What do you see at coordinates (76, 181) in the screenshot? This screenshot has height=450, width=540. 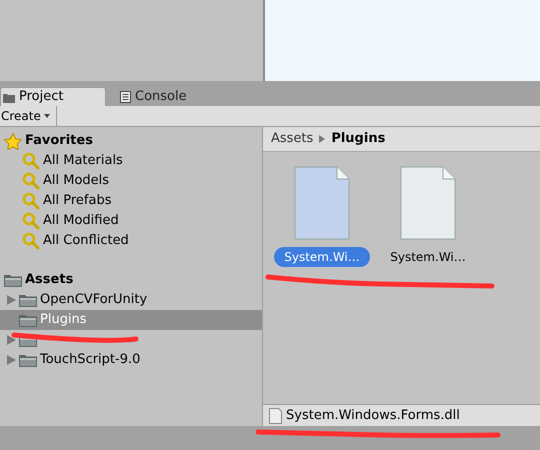 I see `tree-label: All Models` at bounding box center [76, 181].